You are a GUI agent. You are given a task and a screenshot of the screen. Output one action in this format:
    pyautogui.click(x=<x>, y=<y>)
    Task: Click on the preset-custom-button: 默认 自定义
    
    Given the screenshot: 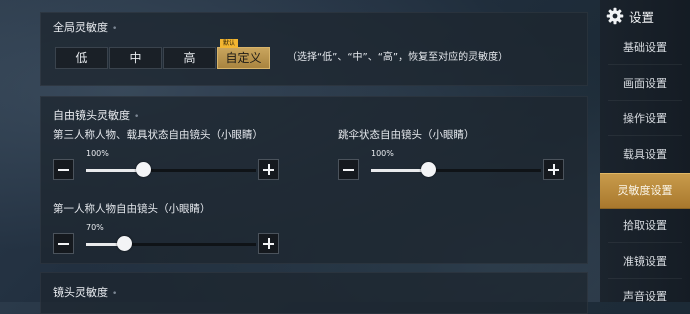 What is the action you would take?
    pyautogui.click(x=243, y=54)
    